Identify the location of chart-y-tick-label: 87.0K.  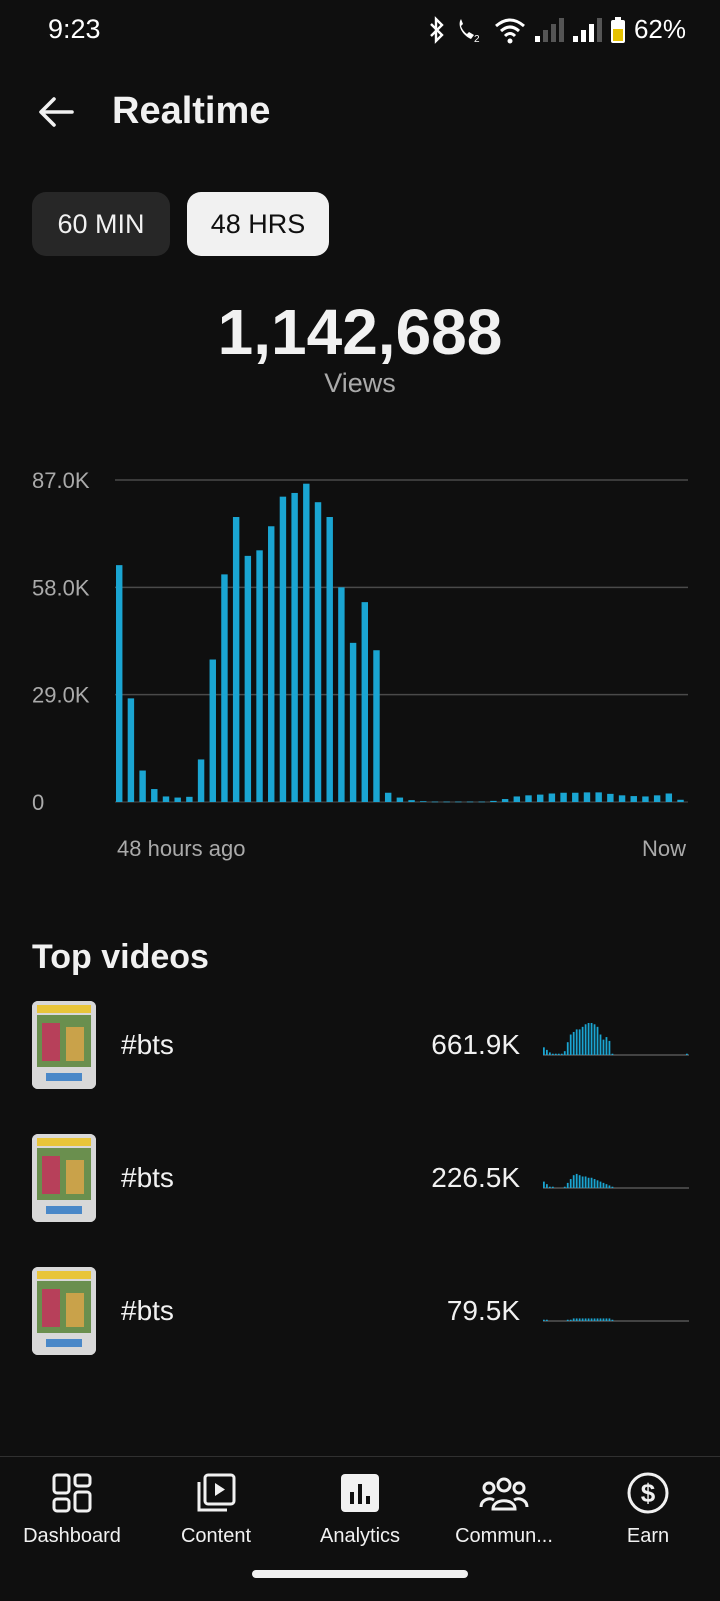
(61, 480).